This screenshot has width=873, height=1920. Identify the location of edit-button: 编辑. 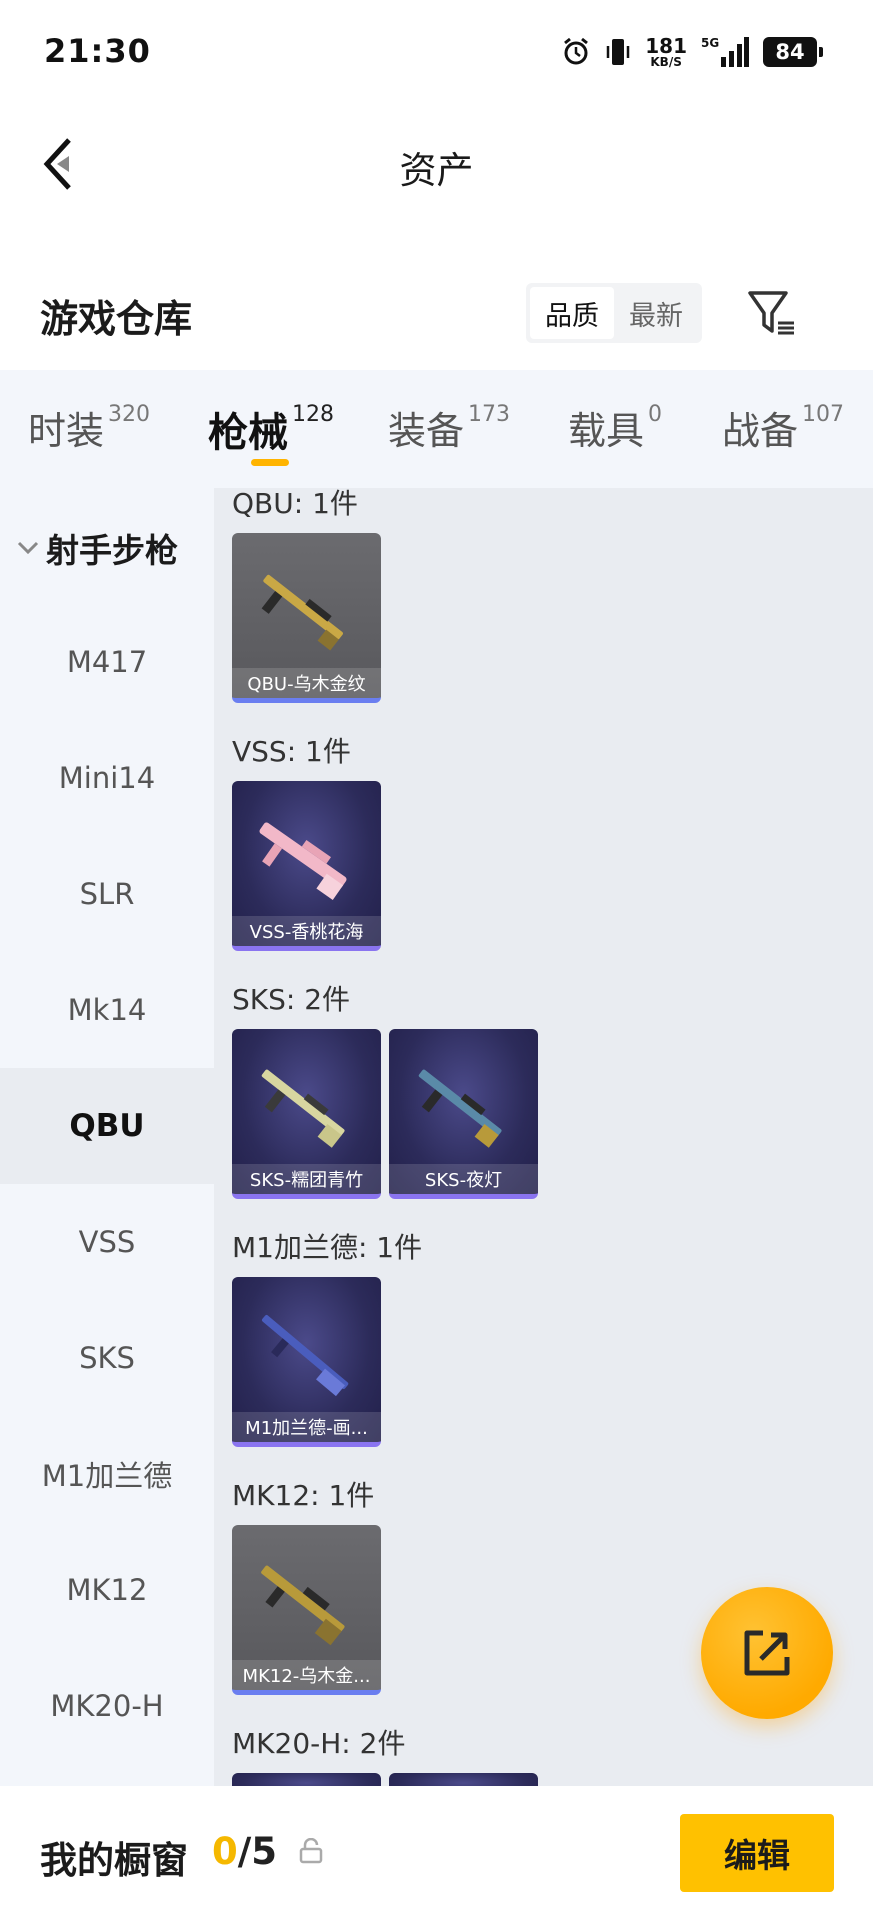
(757, 1853).